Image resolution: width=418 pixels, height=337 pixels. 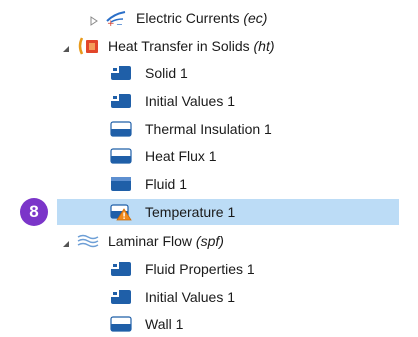 I want to click on heat-transfer-icon, so click(x=88, y=46).